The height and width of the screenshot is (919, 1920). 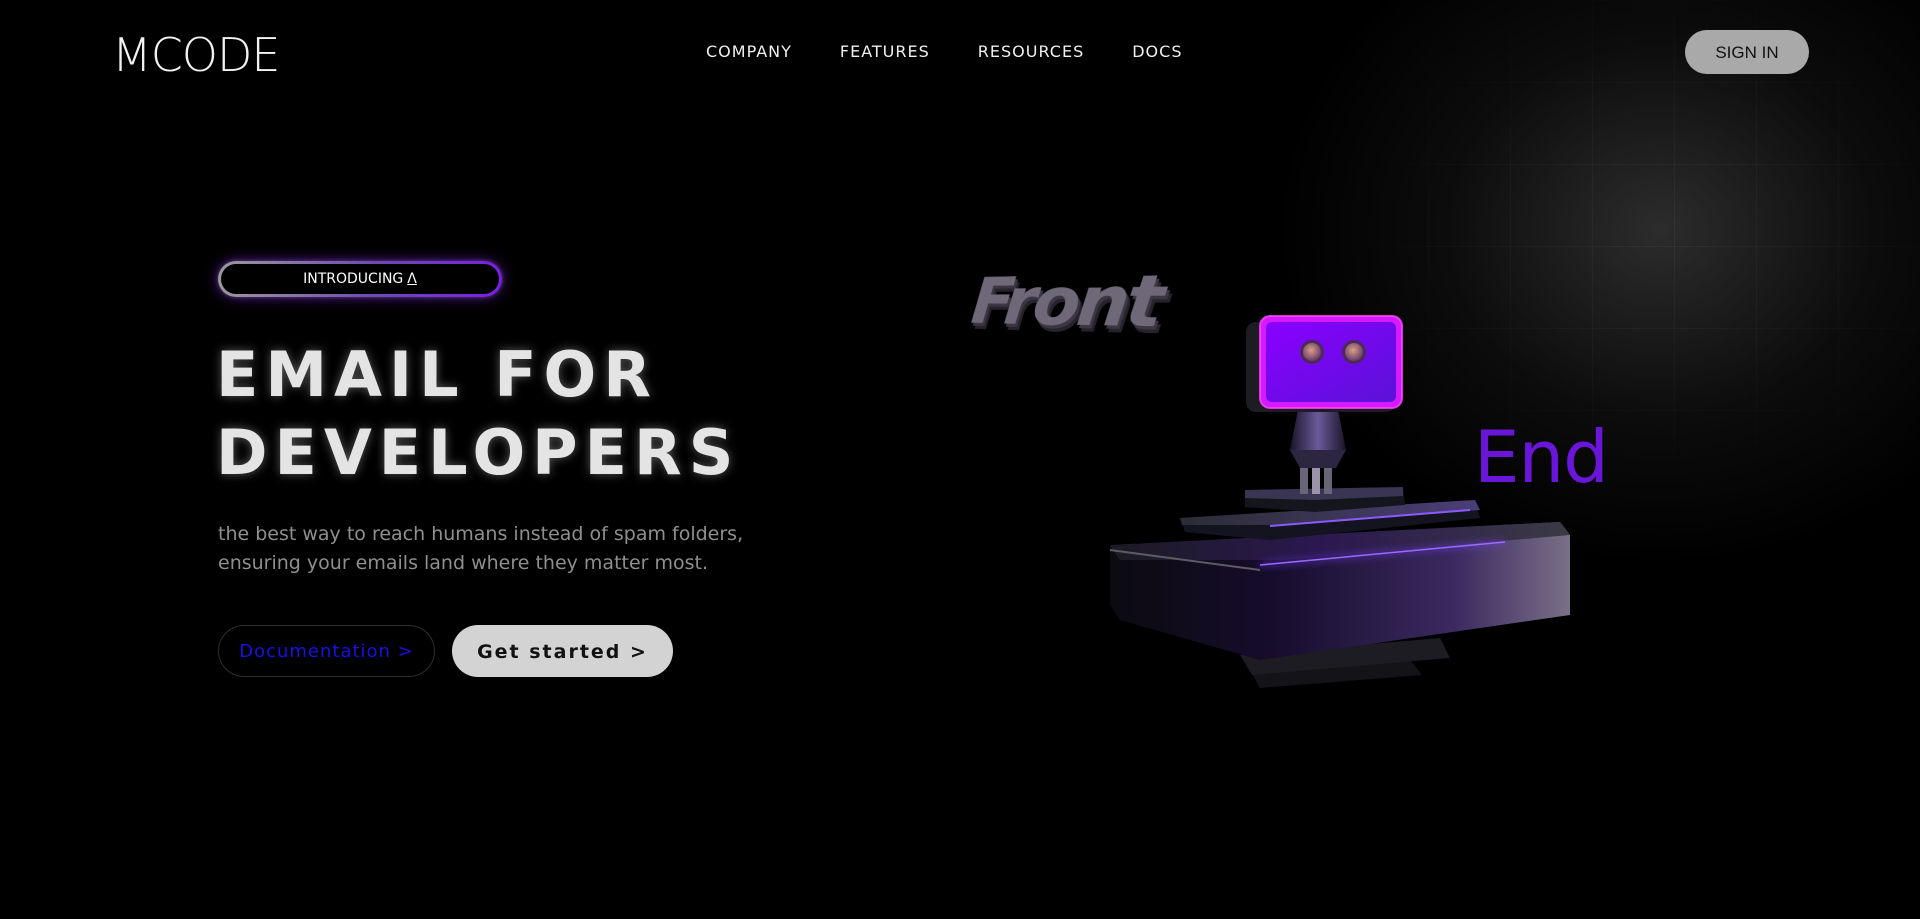 What do you see at coordinates (196, 55) in the screenshot?
I see `brand-logo: MCODE` at bounding box center [196, 55].